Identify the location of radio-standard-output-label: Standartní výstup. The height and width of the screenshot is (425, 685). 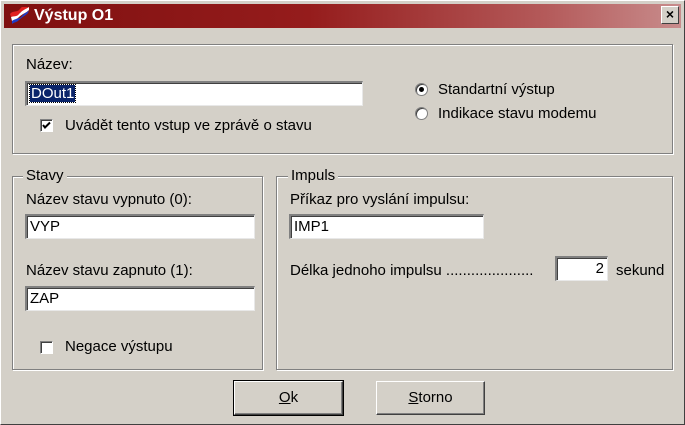
(496, 90).